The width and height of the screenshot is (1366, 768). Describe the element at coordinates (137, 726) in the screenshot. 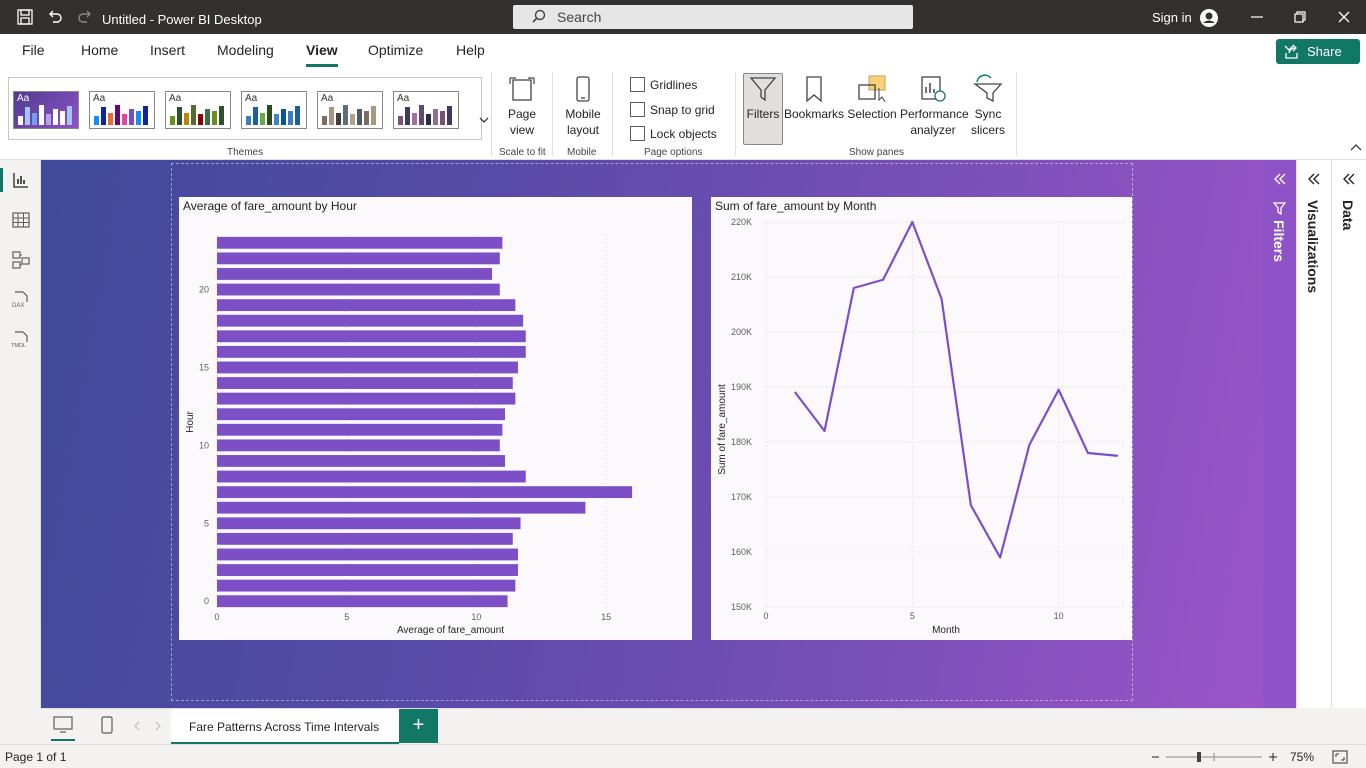

I see `scroll-left-icon` at that location.